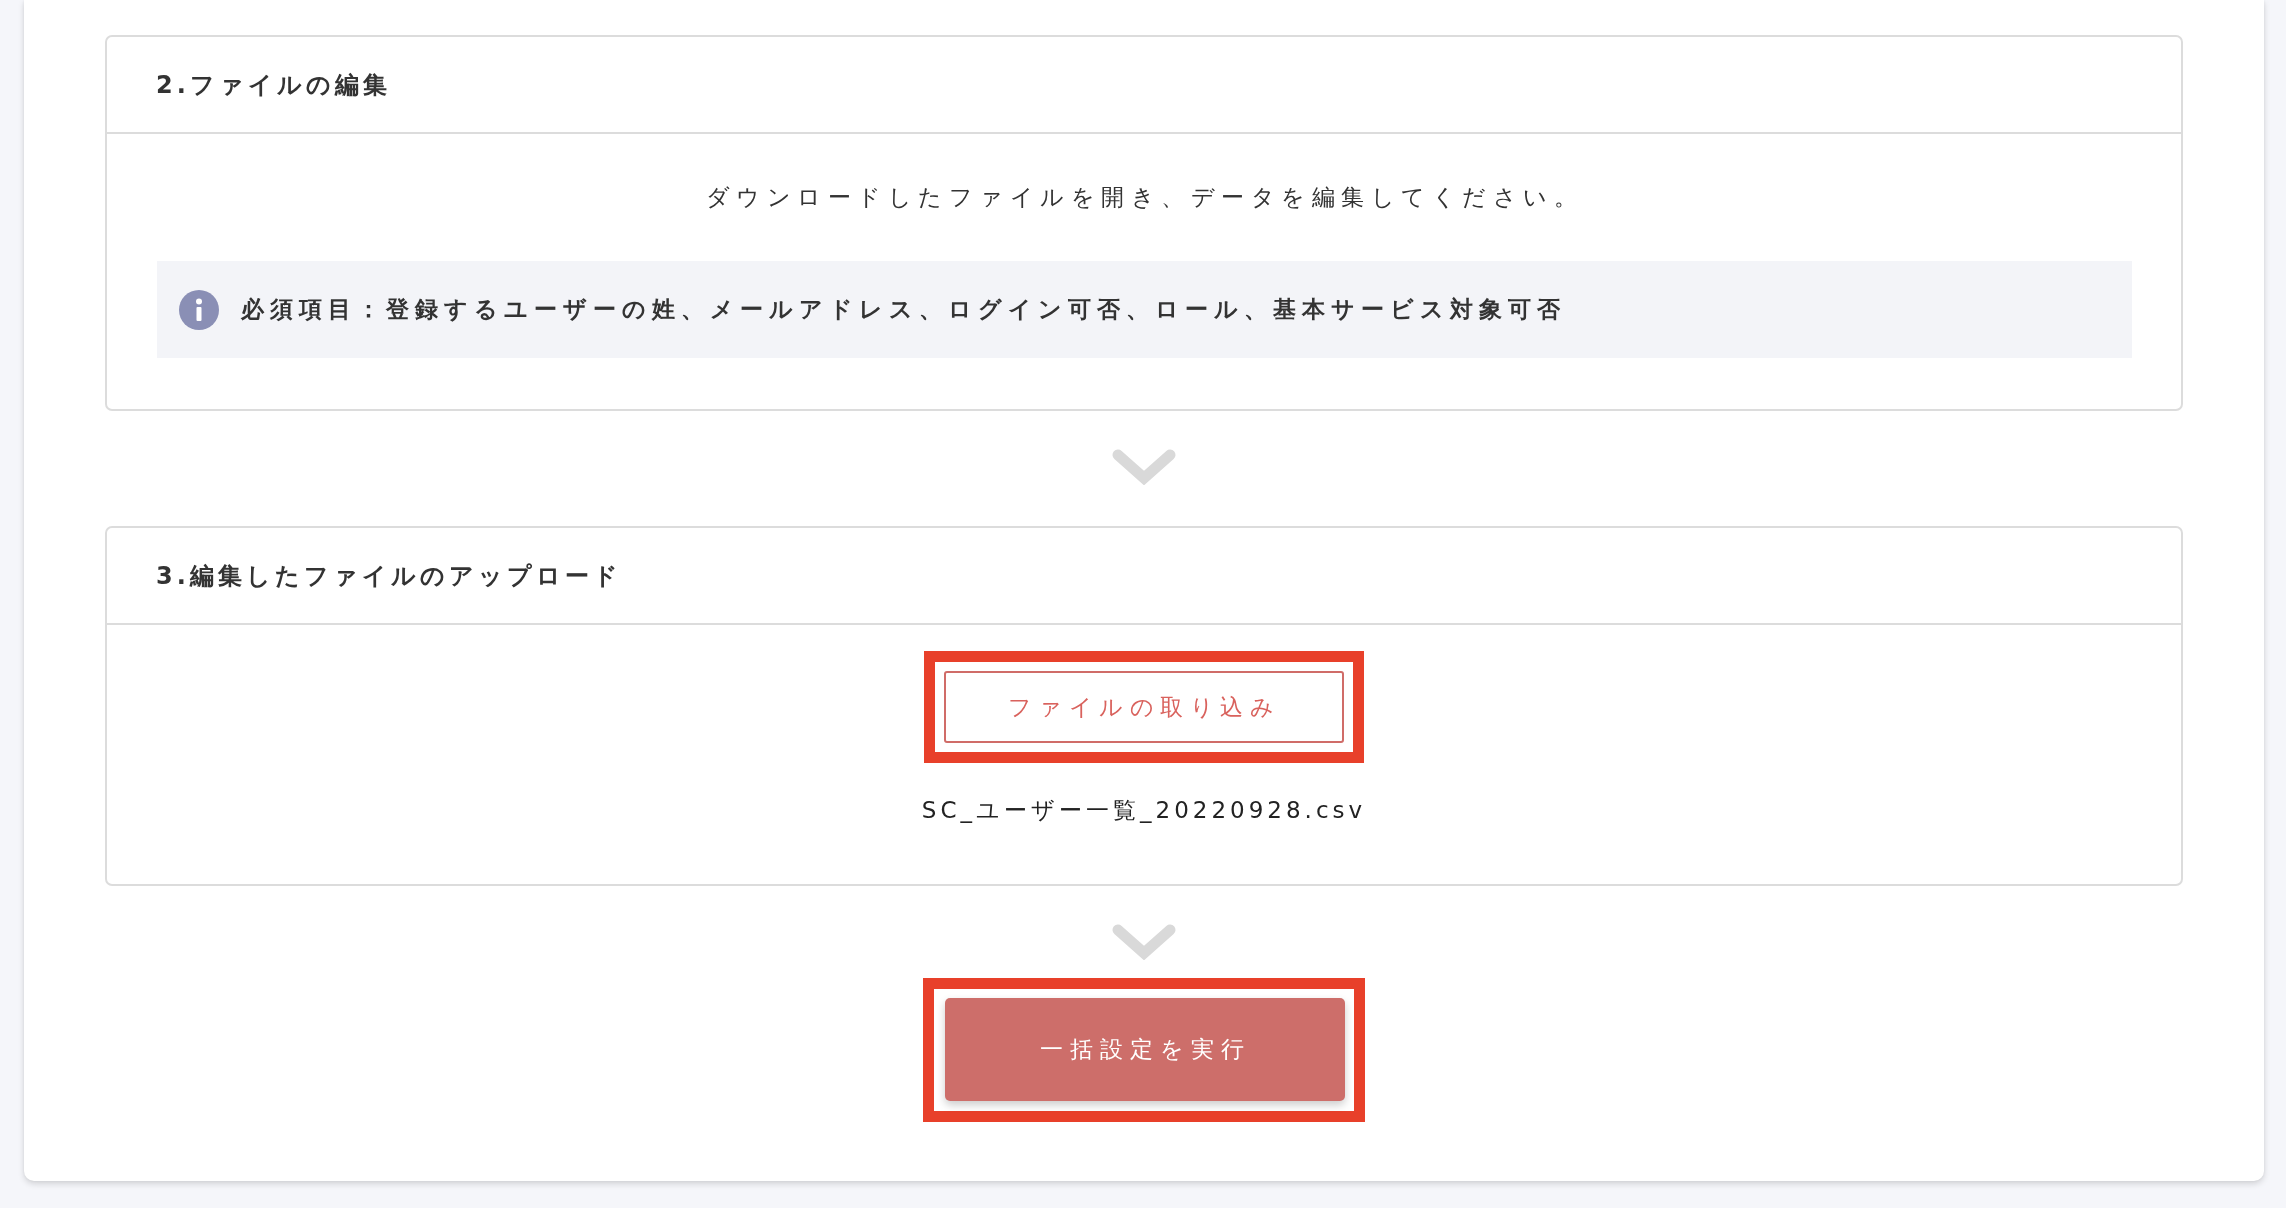  I want to click on section-title: 3.編集したファイルのアップロード, so click(389, 576).